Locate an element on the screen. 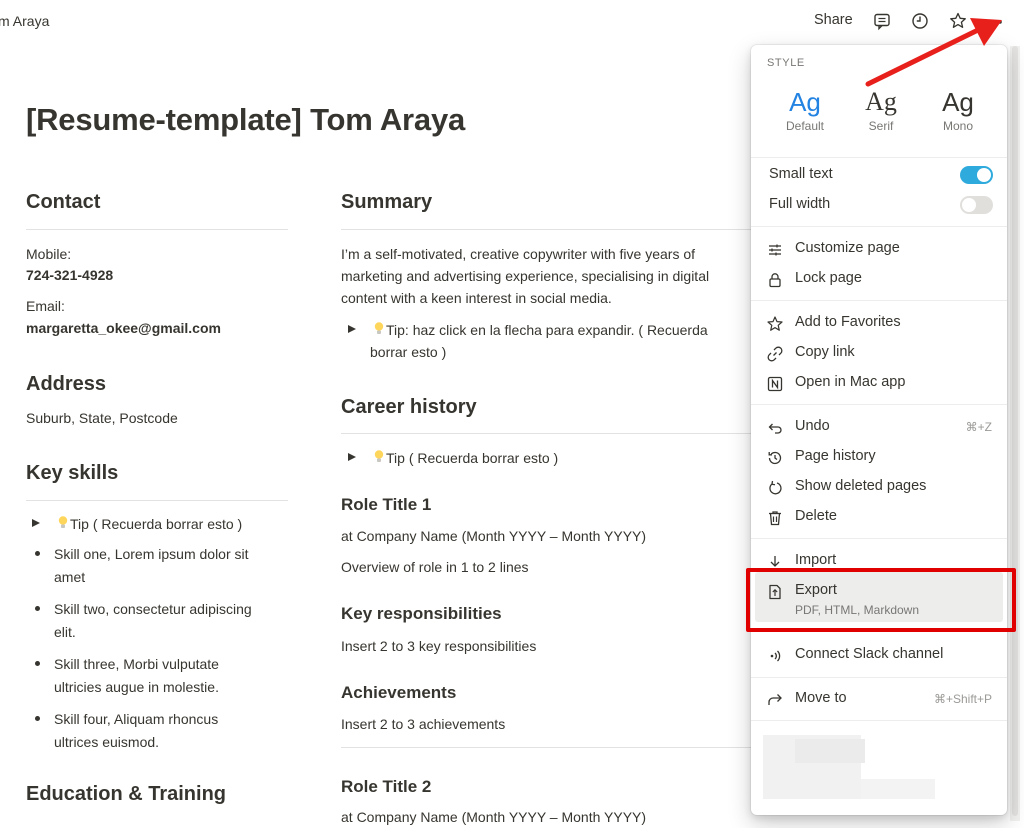 The image size is (1024, 828). lock-icon is located at coordinates (775, 280).